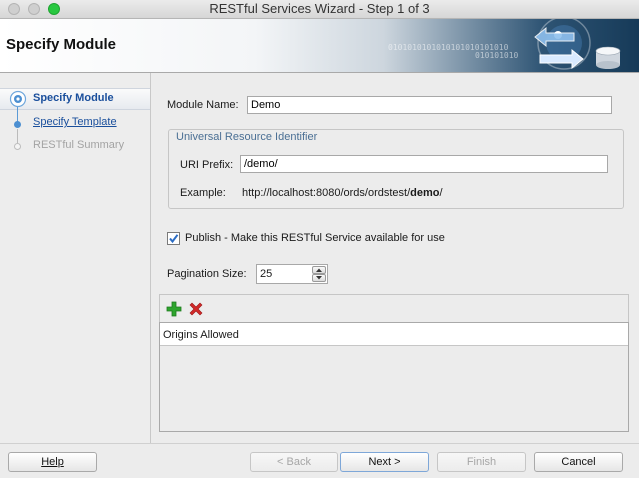  I want to click on origins-toolbar, so click(394, 308).